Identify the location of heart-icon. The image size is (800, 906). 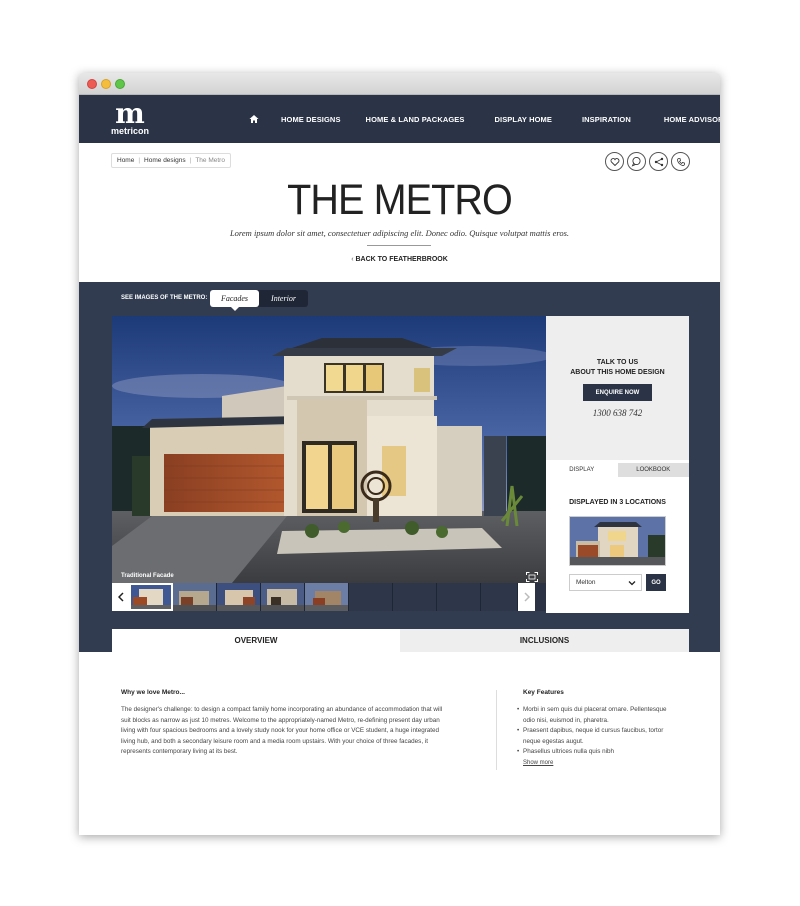
(614, 161).